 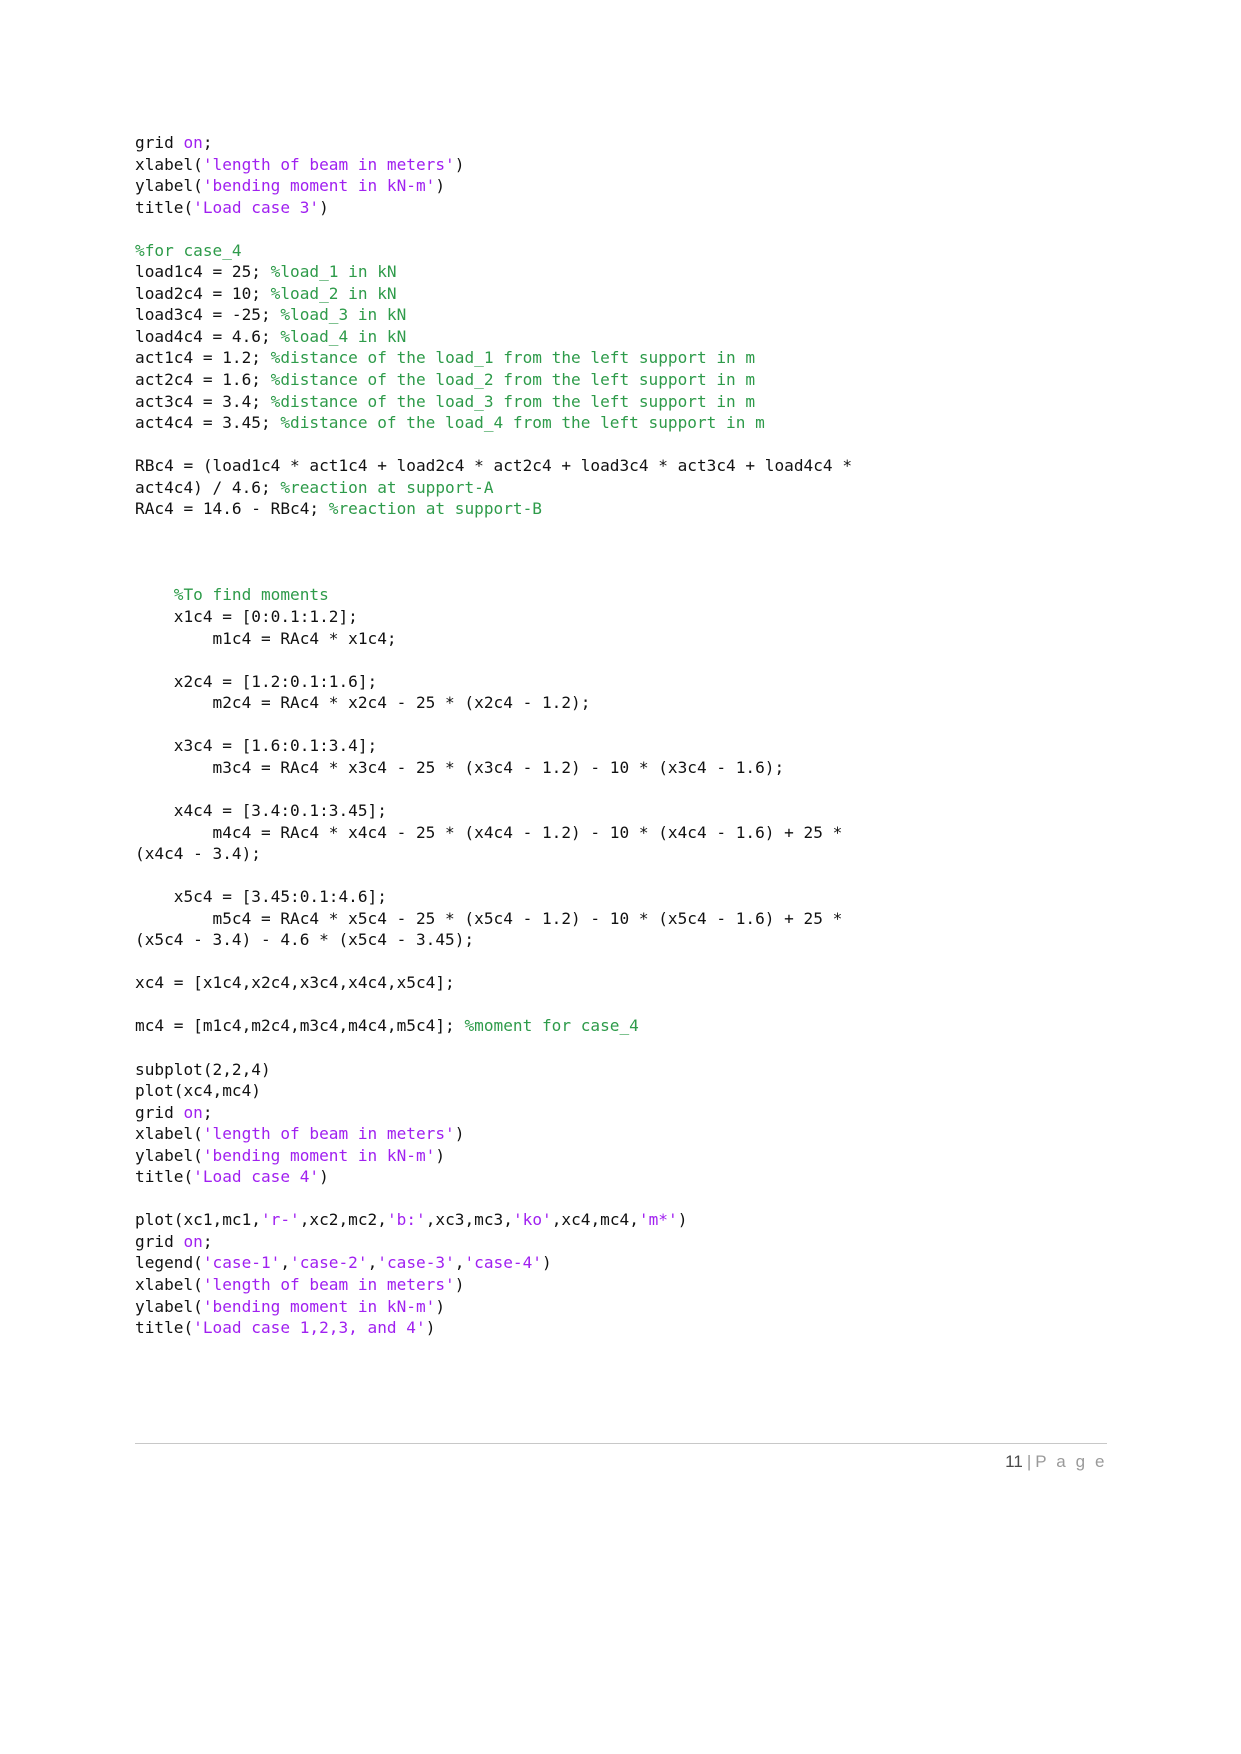 I want to click on code-token-plain: plot(xc1,mc1,, so click(x=198, y=1220).